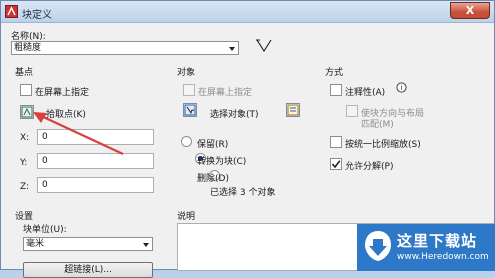 The width and height of the screenshot is (495, 278). Describe the element at coordinates (25, 138) in the screenshot. I see `x-label: X:` at that location.